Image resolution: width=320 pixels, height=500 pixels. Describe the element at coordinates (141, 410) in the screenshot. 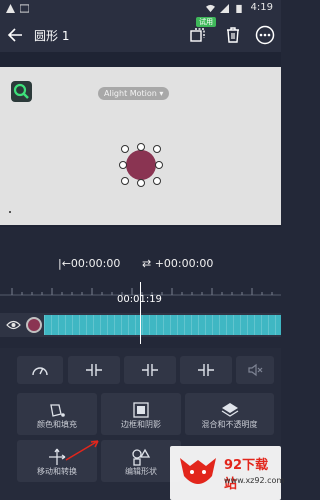

I see `border-icon` at that location.